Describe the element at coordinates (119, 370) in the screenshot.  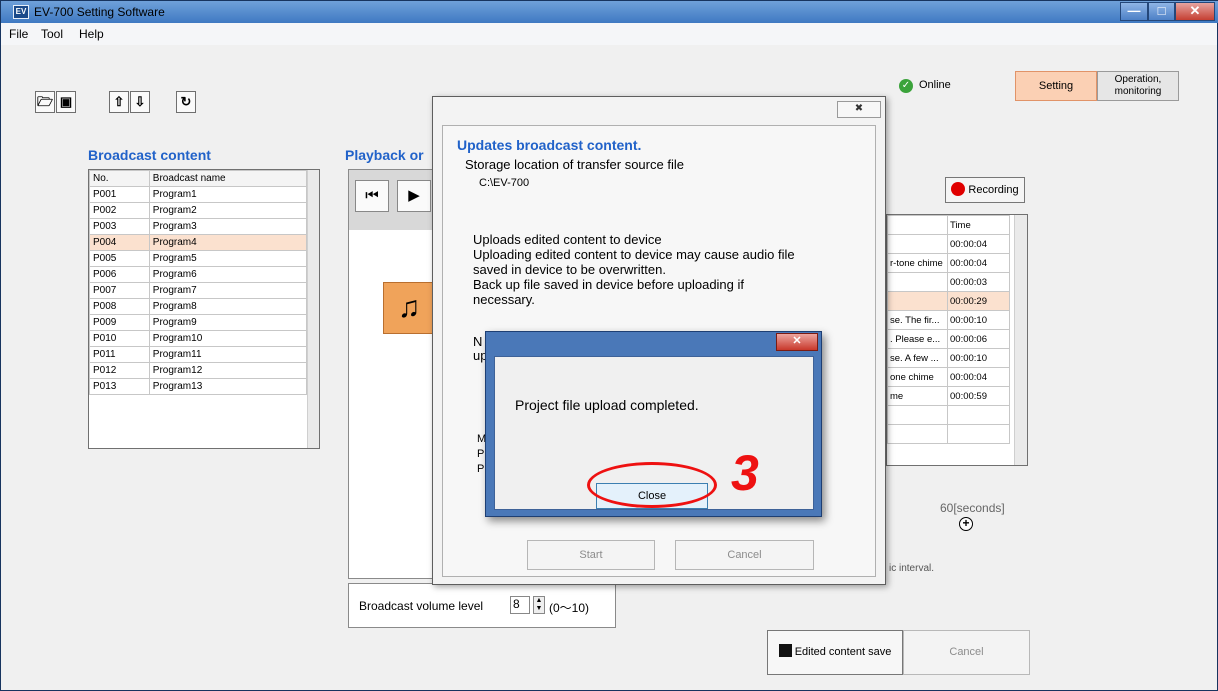
I see `program-number-cell: P012` at that location.